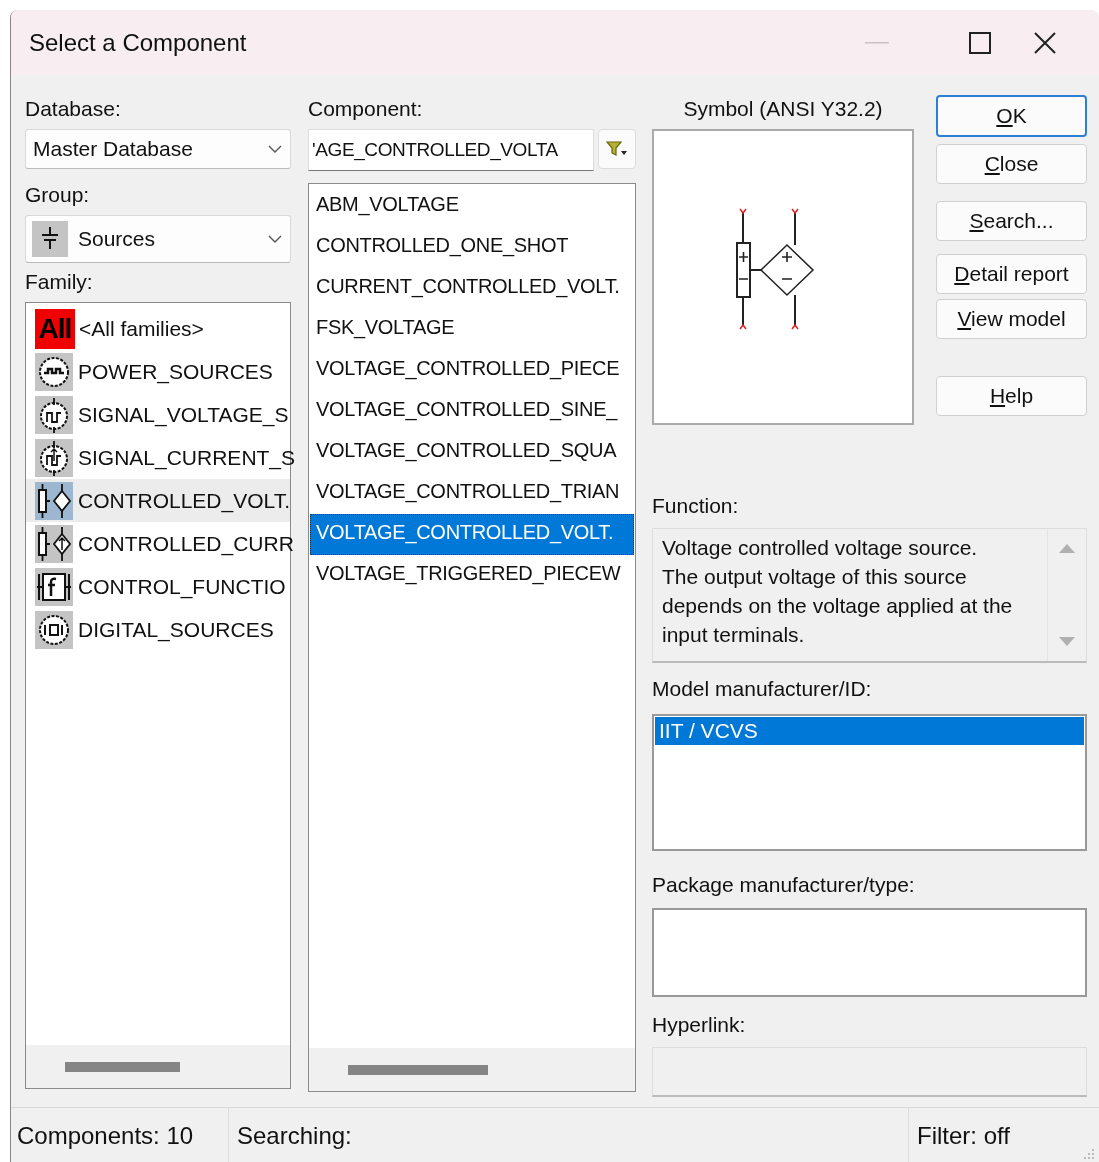 The image size is (1099, 1162). I want to click on source-symbol-icon, so click(50, 239).